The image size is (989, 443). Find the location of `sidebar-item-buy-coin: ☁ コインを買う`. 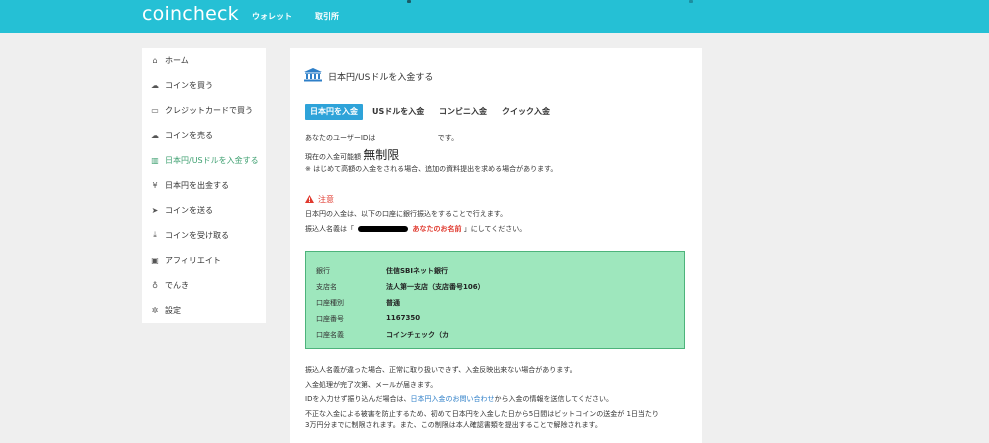

sidebar-item-buy-coin: ☁ コインを買う is located at coordinates (181, 85).